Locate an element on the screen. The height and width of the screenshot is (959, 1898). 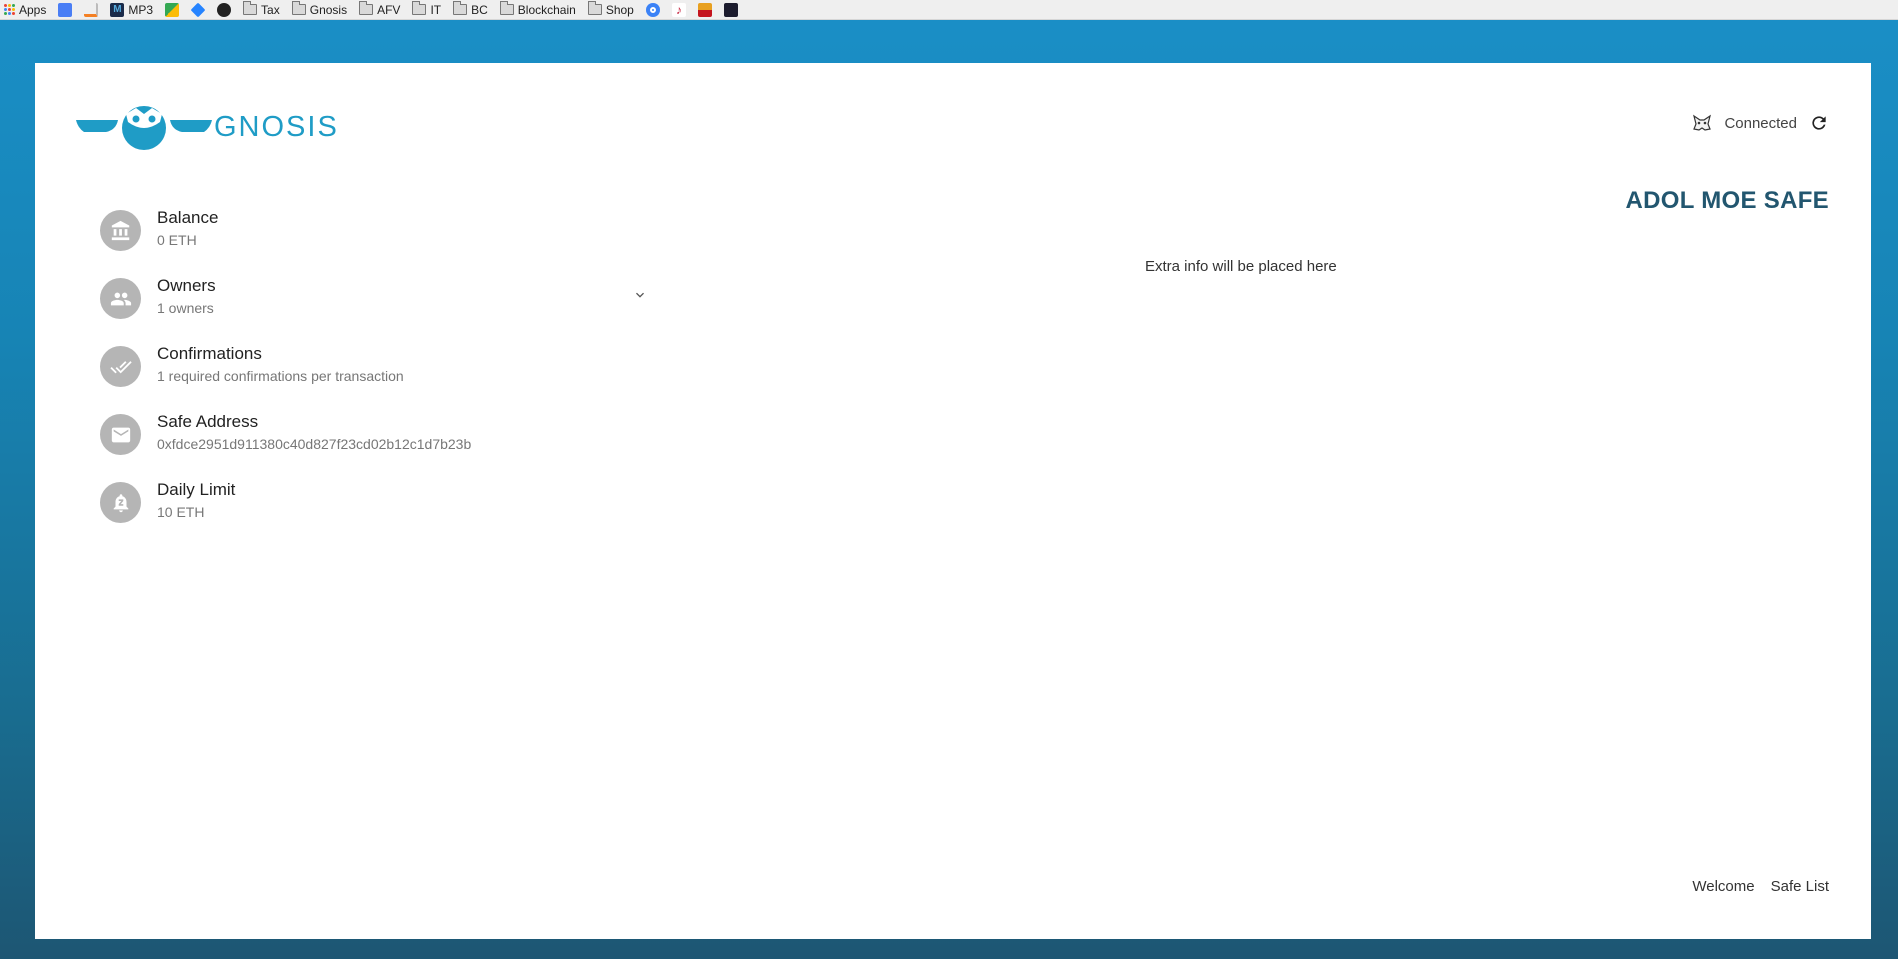
circle-icon is located at coordinates (652, 9).